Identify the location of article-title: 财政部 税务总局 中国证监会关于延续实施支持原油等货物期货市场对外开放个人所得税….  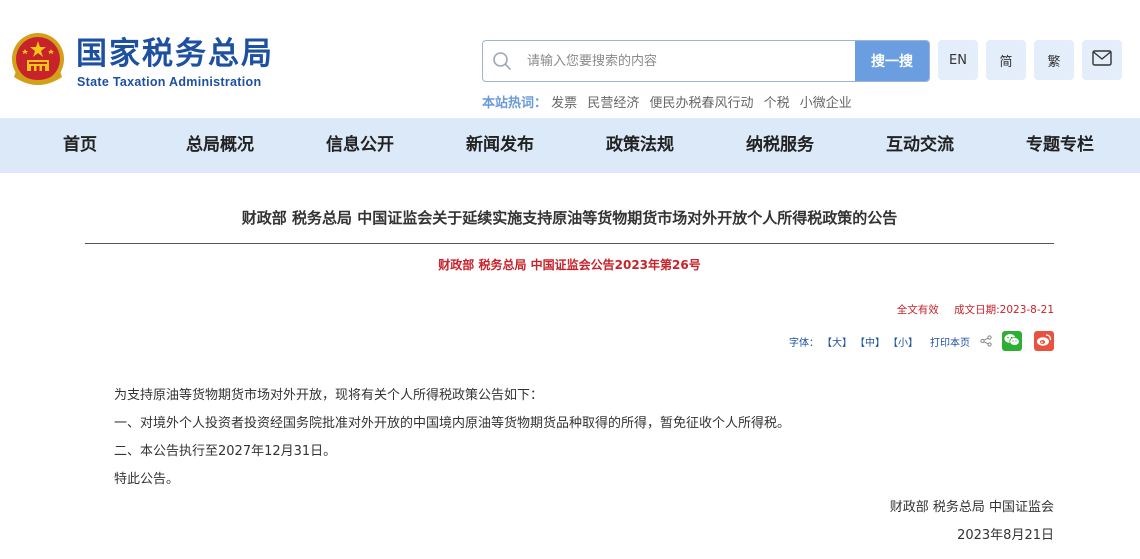
(569, 218).